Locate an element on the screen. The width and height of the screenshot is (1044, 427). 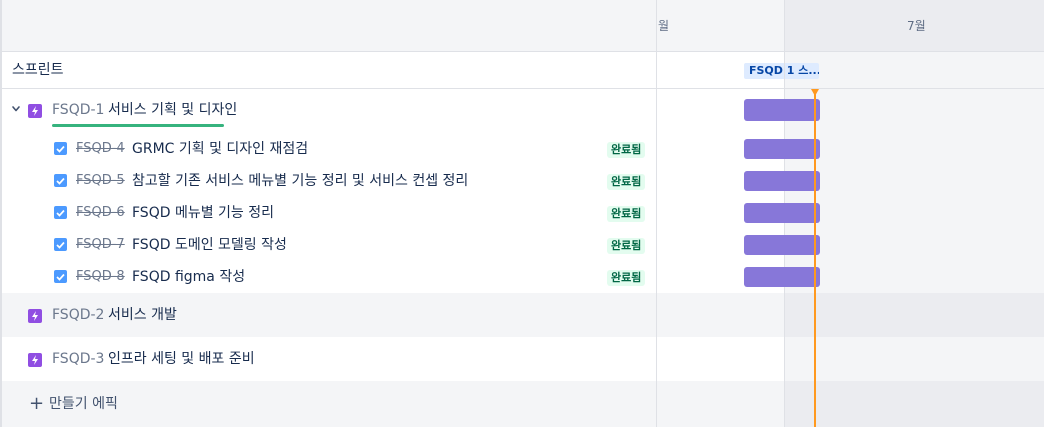
epic-timeline-bar is located at coordinates (782, 110).